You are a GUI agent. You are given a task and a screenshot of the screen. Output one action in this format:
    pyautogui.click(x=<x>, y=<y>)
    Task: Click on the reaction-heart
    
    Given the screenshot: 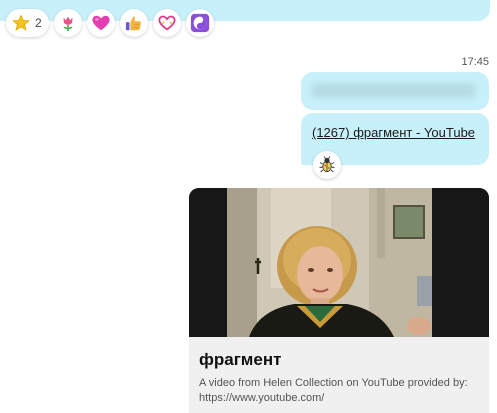 What is the action you would take?
    pyautogui.click(x=100, y=23)
    